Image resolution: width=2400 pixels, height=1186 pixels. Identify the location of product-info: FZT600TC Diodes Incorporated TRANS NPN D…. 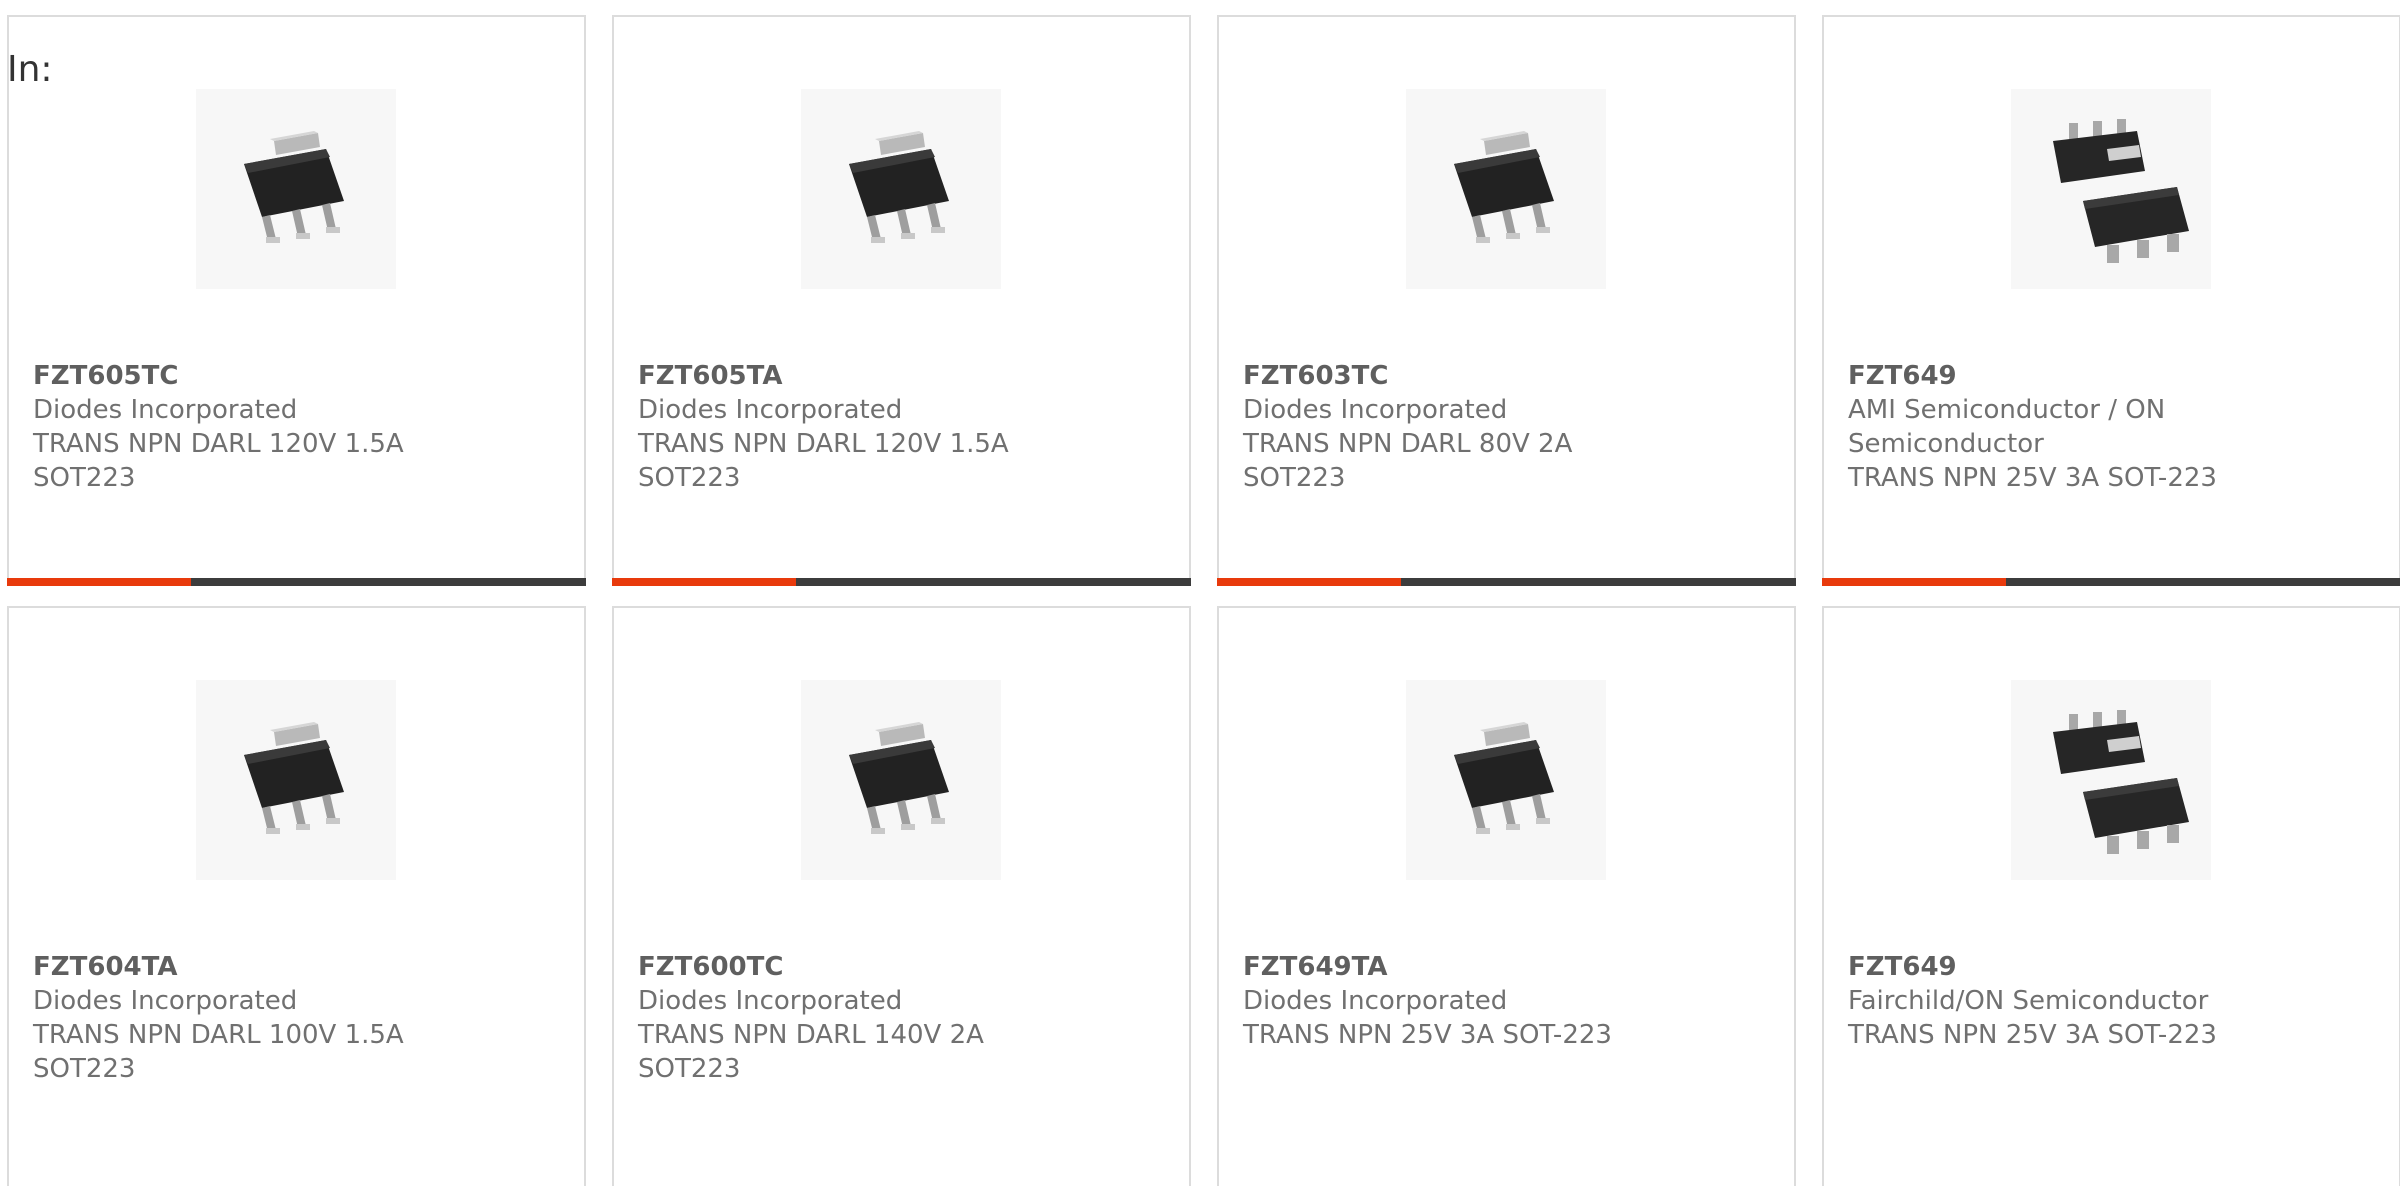
(838, 1018).